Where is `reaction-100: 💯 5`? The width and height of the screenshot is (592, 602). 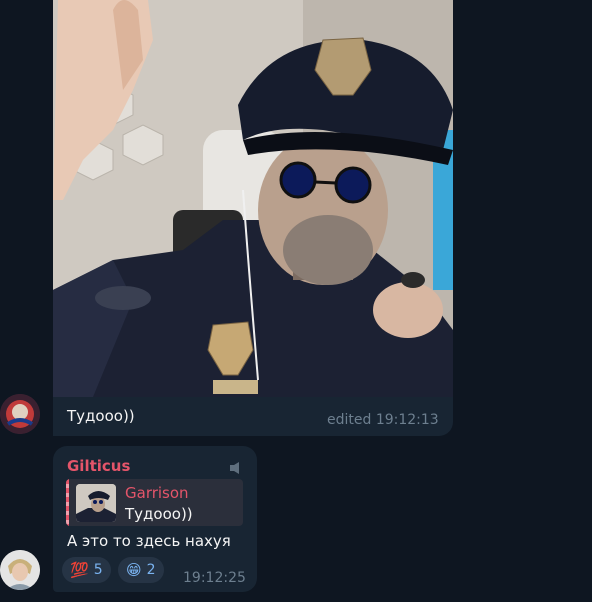
reaction-100: 💯 5 is located at coordinates (86, 570).